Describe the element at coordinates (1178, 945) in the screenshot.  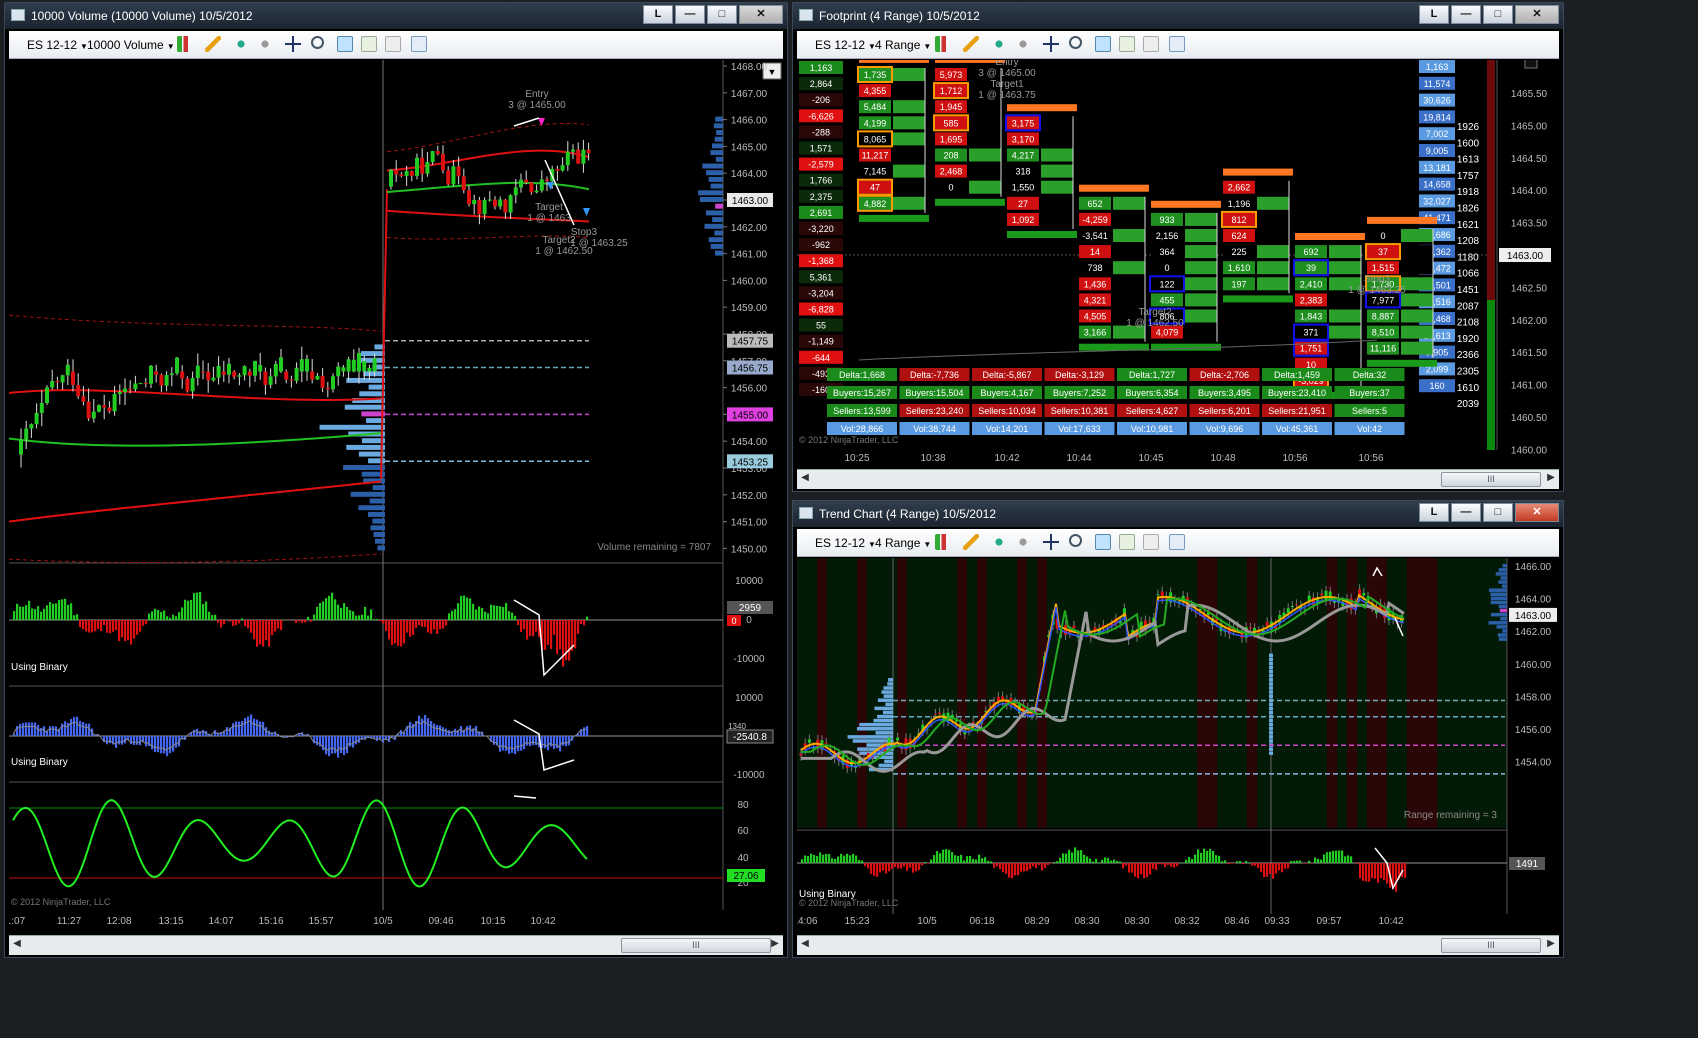
I see `trend-scrollbar: ◀ III ▶` at that location.